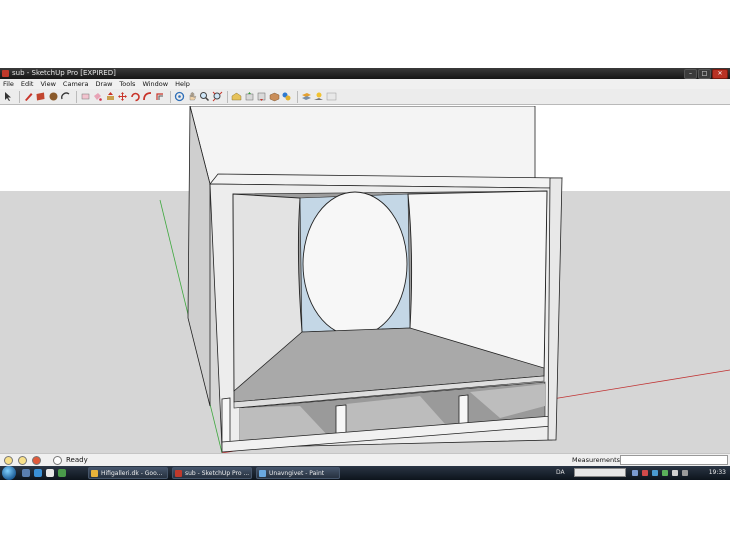 This screenshot has width=730, height=548. What do you see at coordinates (192, 96) in the screenshot?
I see `pan-hand-icon` at bounding box center [192, 96].